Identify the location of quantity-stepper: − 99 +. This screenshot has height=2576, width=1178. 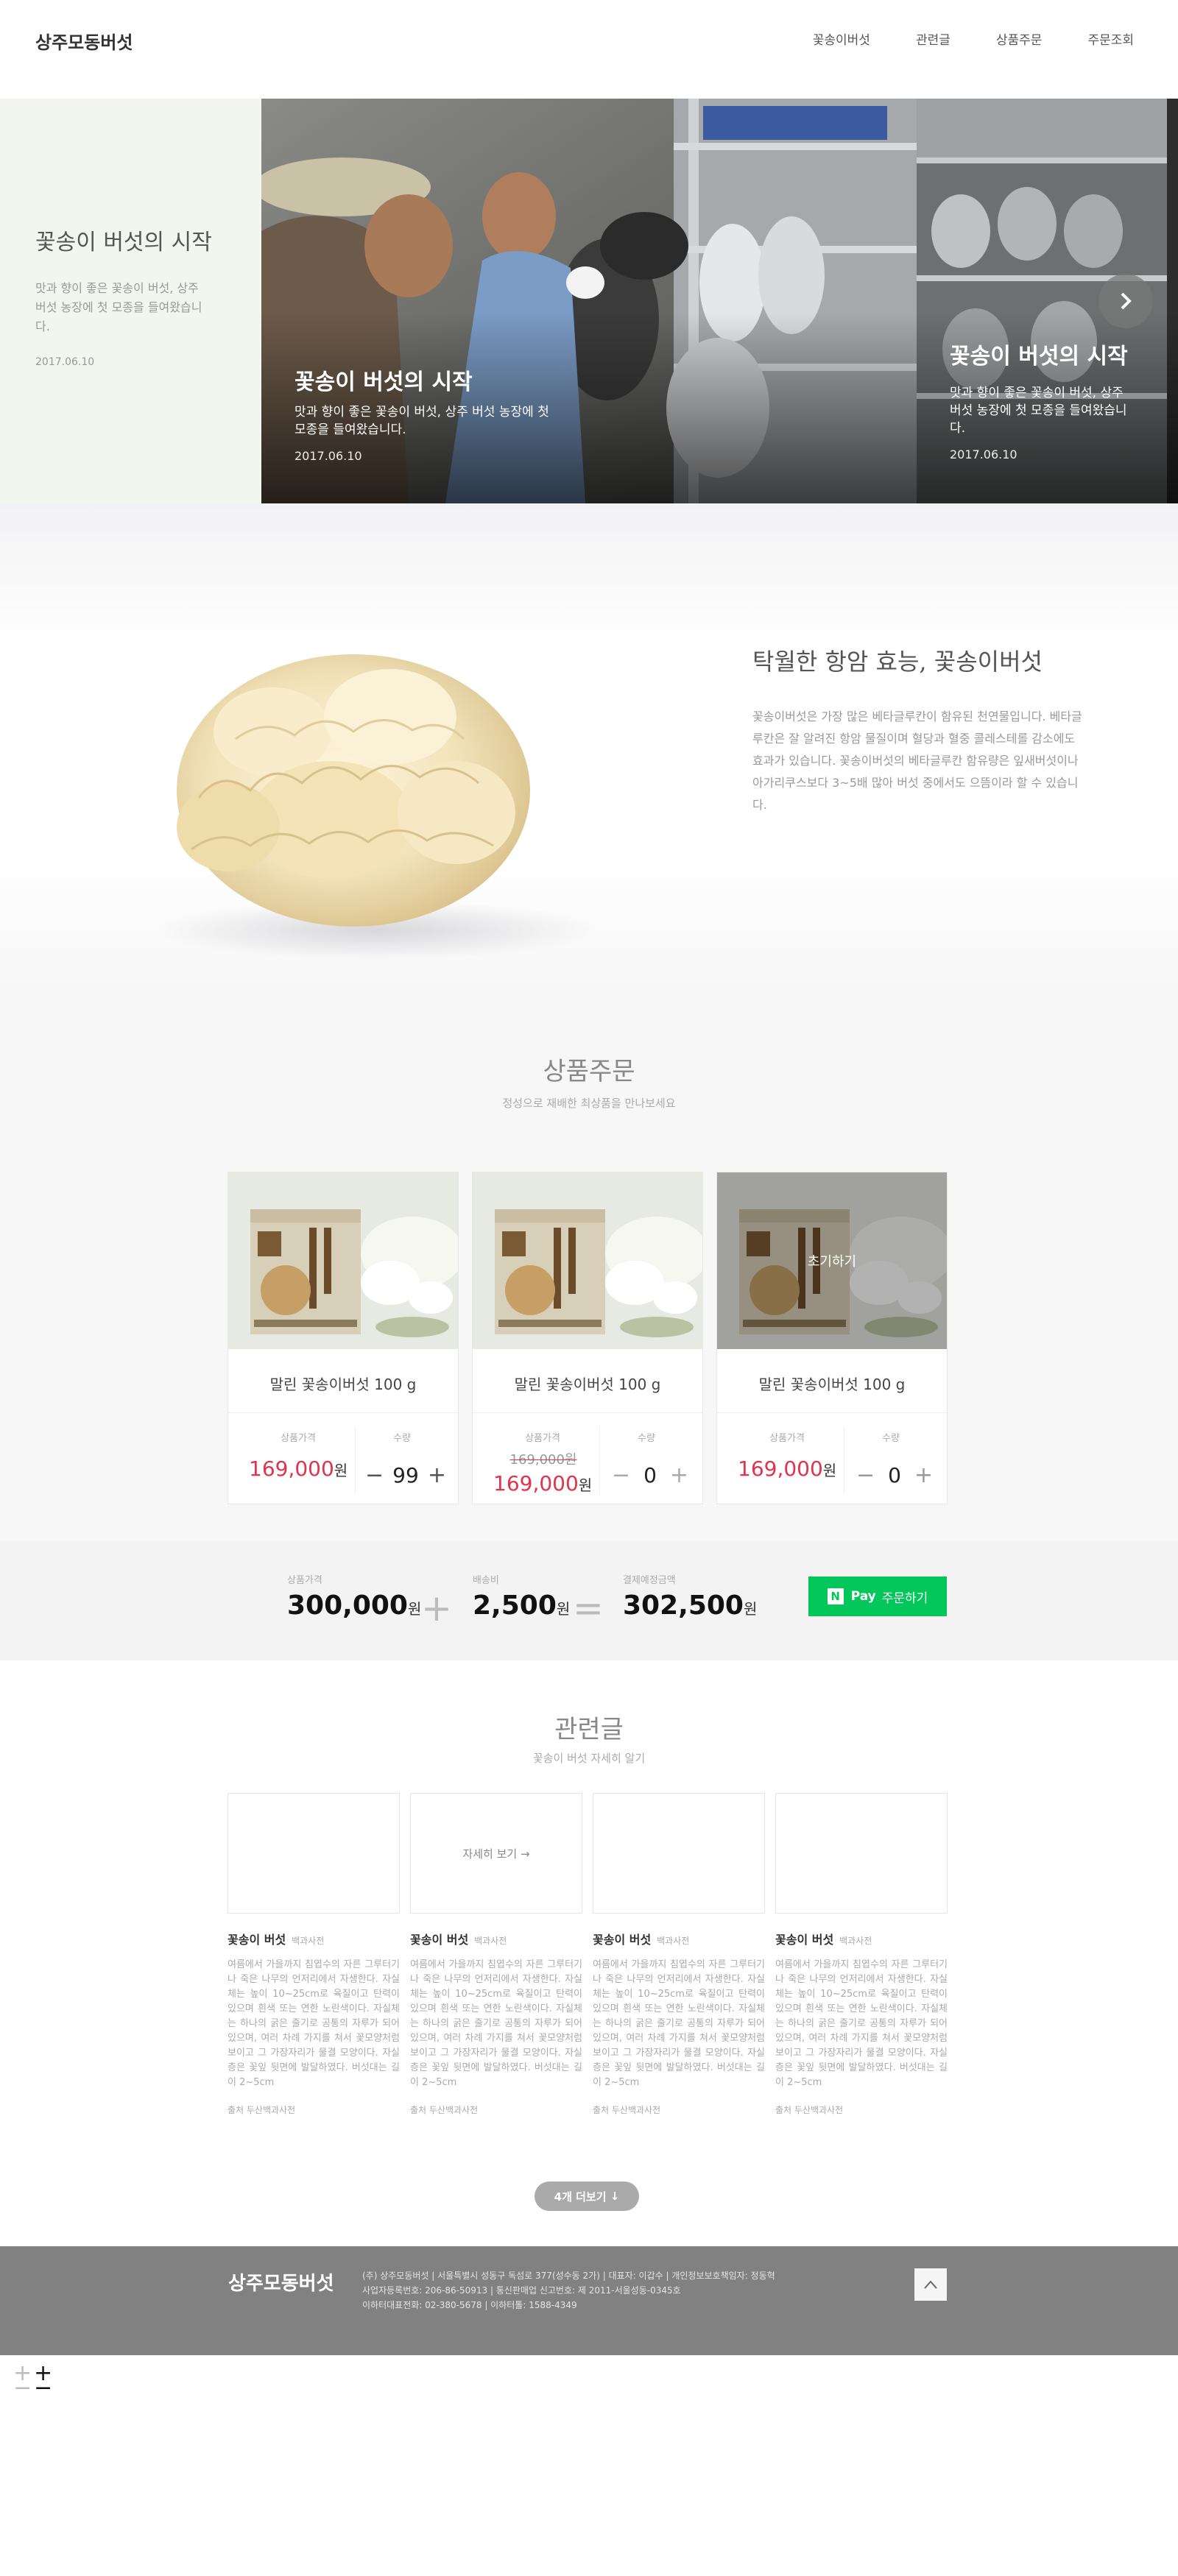
(406, 1475).